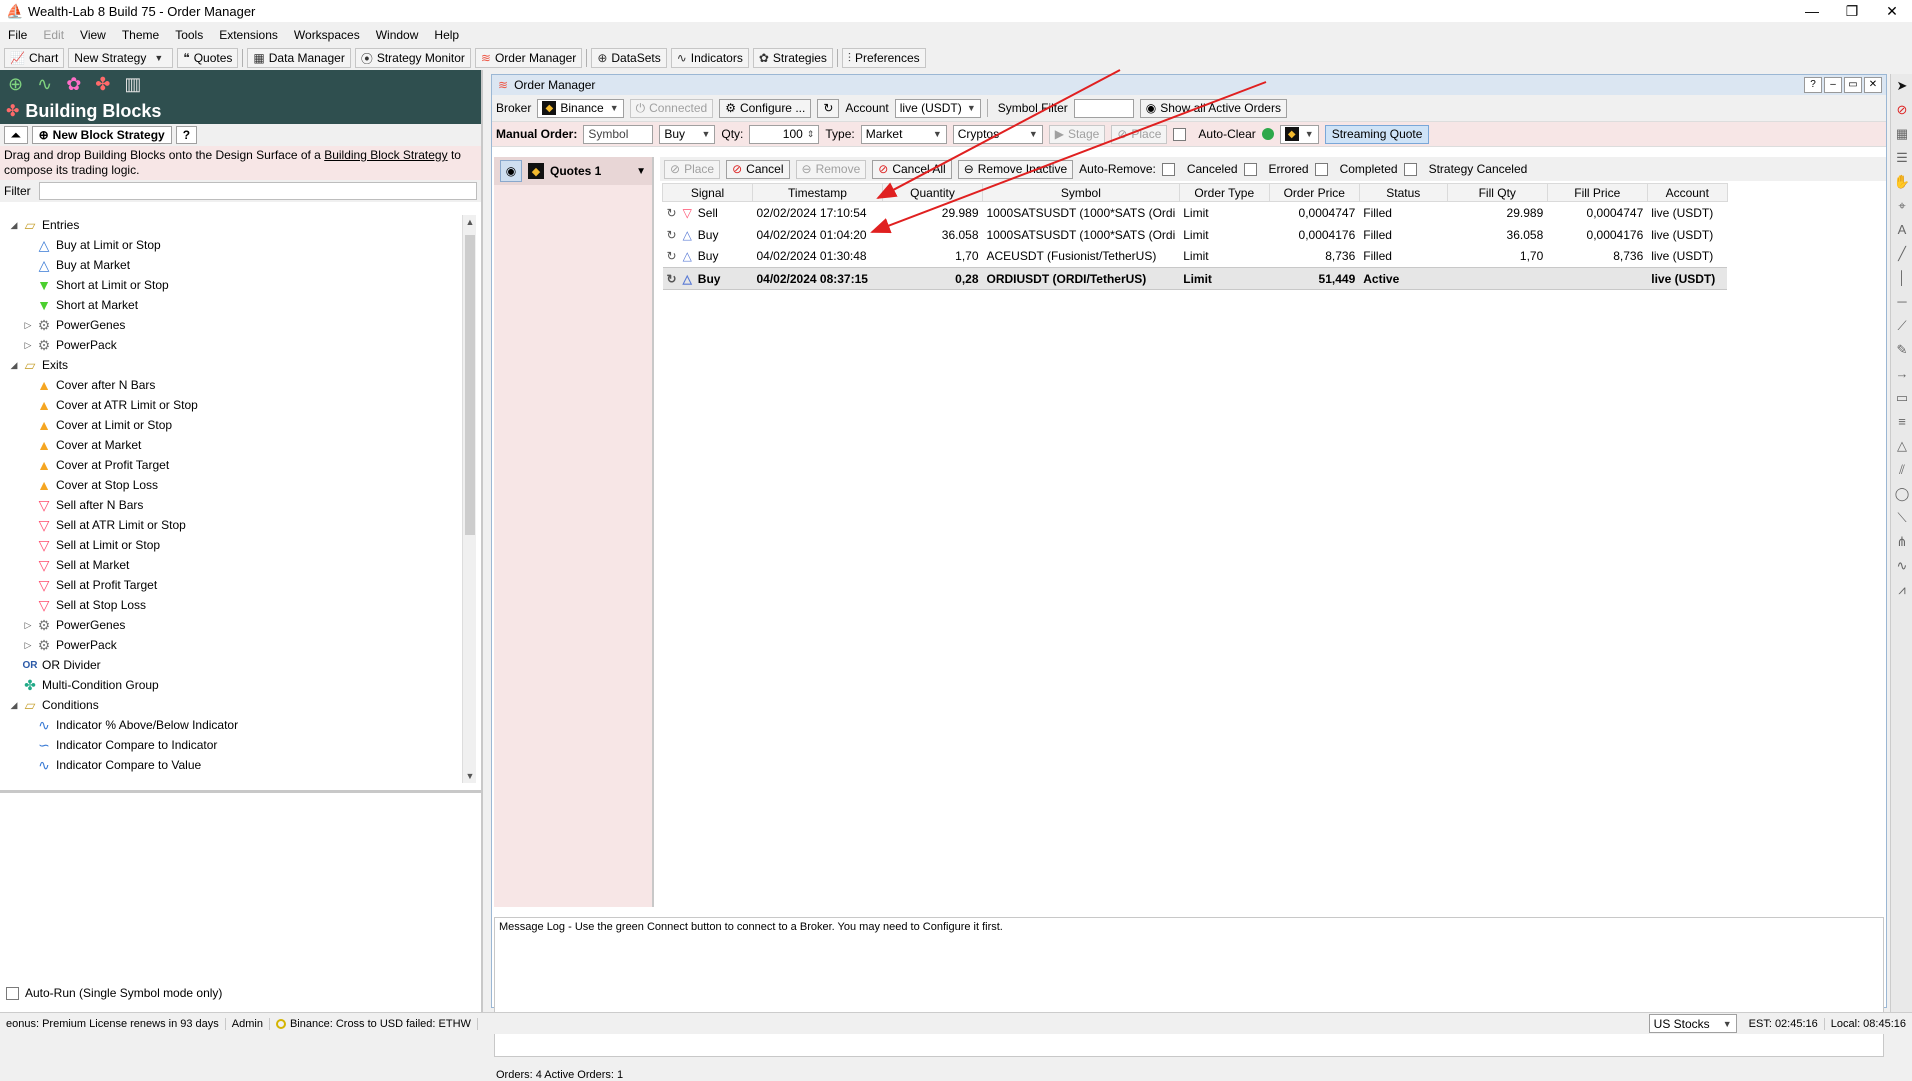 The image size is (1912, 1081). What do you see at coordinates (17, 35) in the screenshot?
I see `menu-file: File` at bounding box center [17, 35].